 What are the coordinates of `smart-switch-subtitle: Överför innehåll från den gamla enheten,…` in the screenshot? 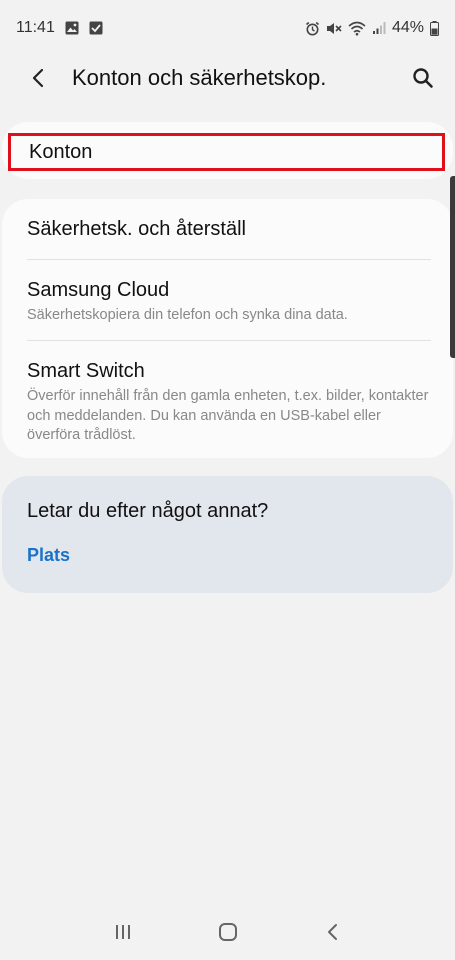 It's located at (228, 415).